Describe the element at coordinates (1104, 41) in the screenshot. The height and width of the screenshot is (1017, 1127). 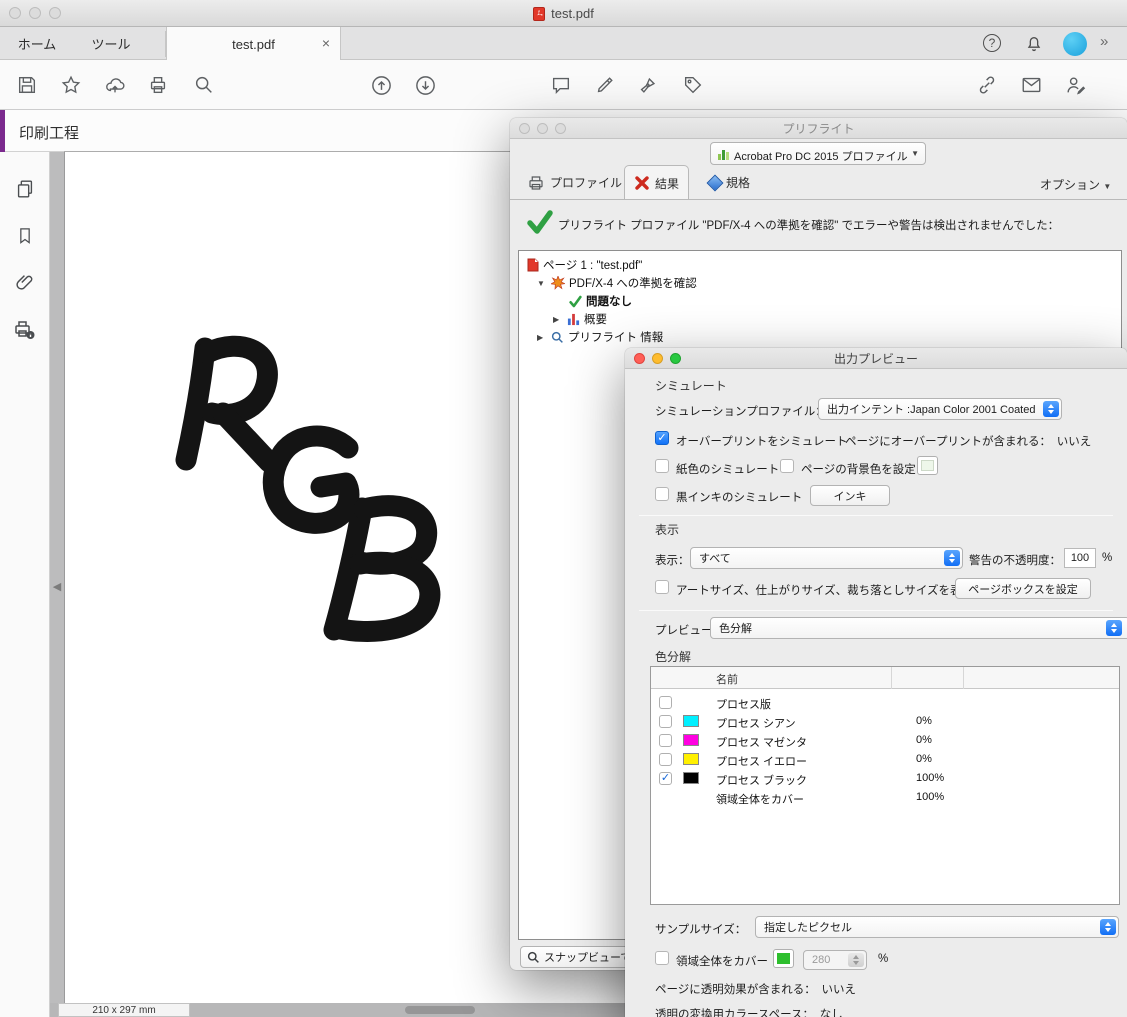
I see `more-tools-button: »` at that location.